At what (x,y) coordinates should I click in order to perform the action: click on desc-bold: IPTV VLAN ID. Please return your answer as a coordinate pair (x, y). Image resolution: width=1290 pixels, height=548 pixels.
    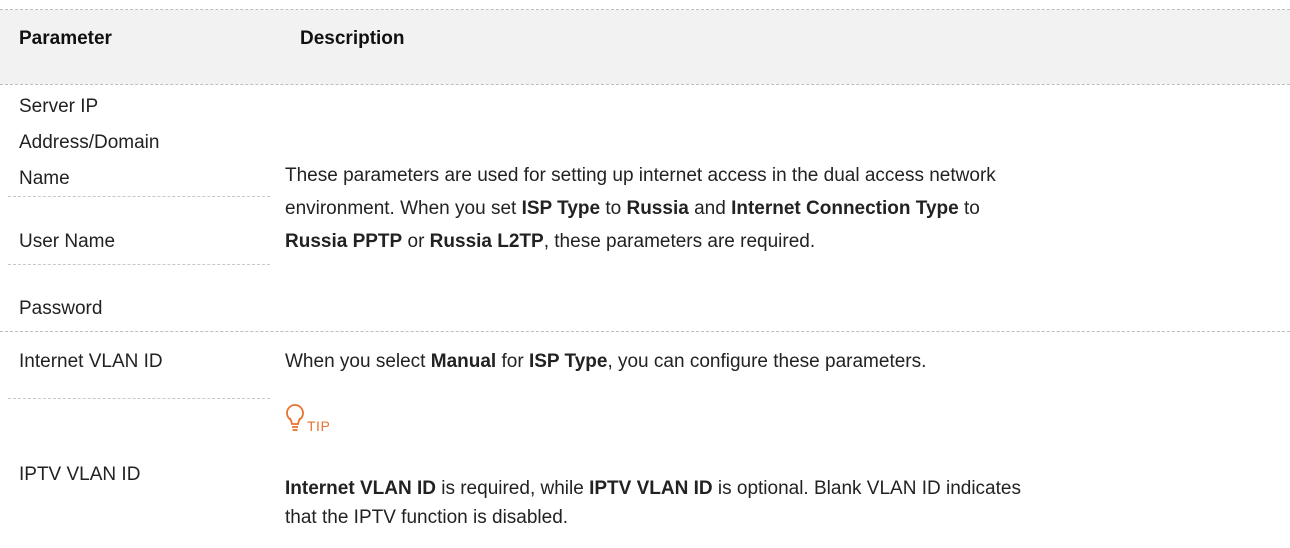
    Looking at the image, I should click on (651, 488).